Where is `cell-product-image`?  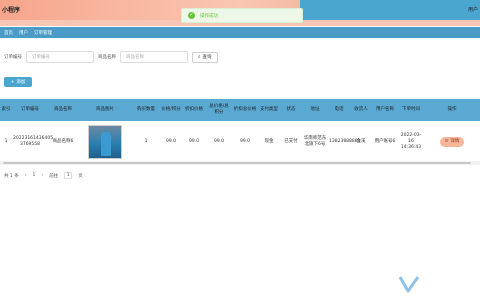
cell-product-image is located at coordinates (105, 143).